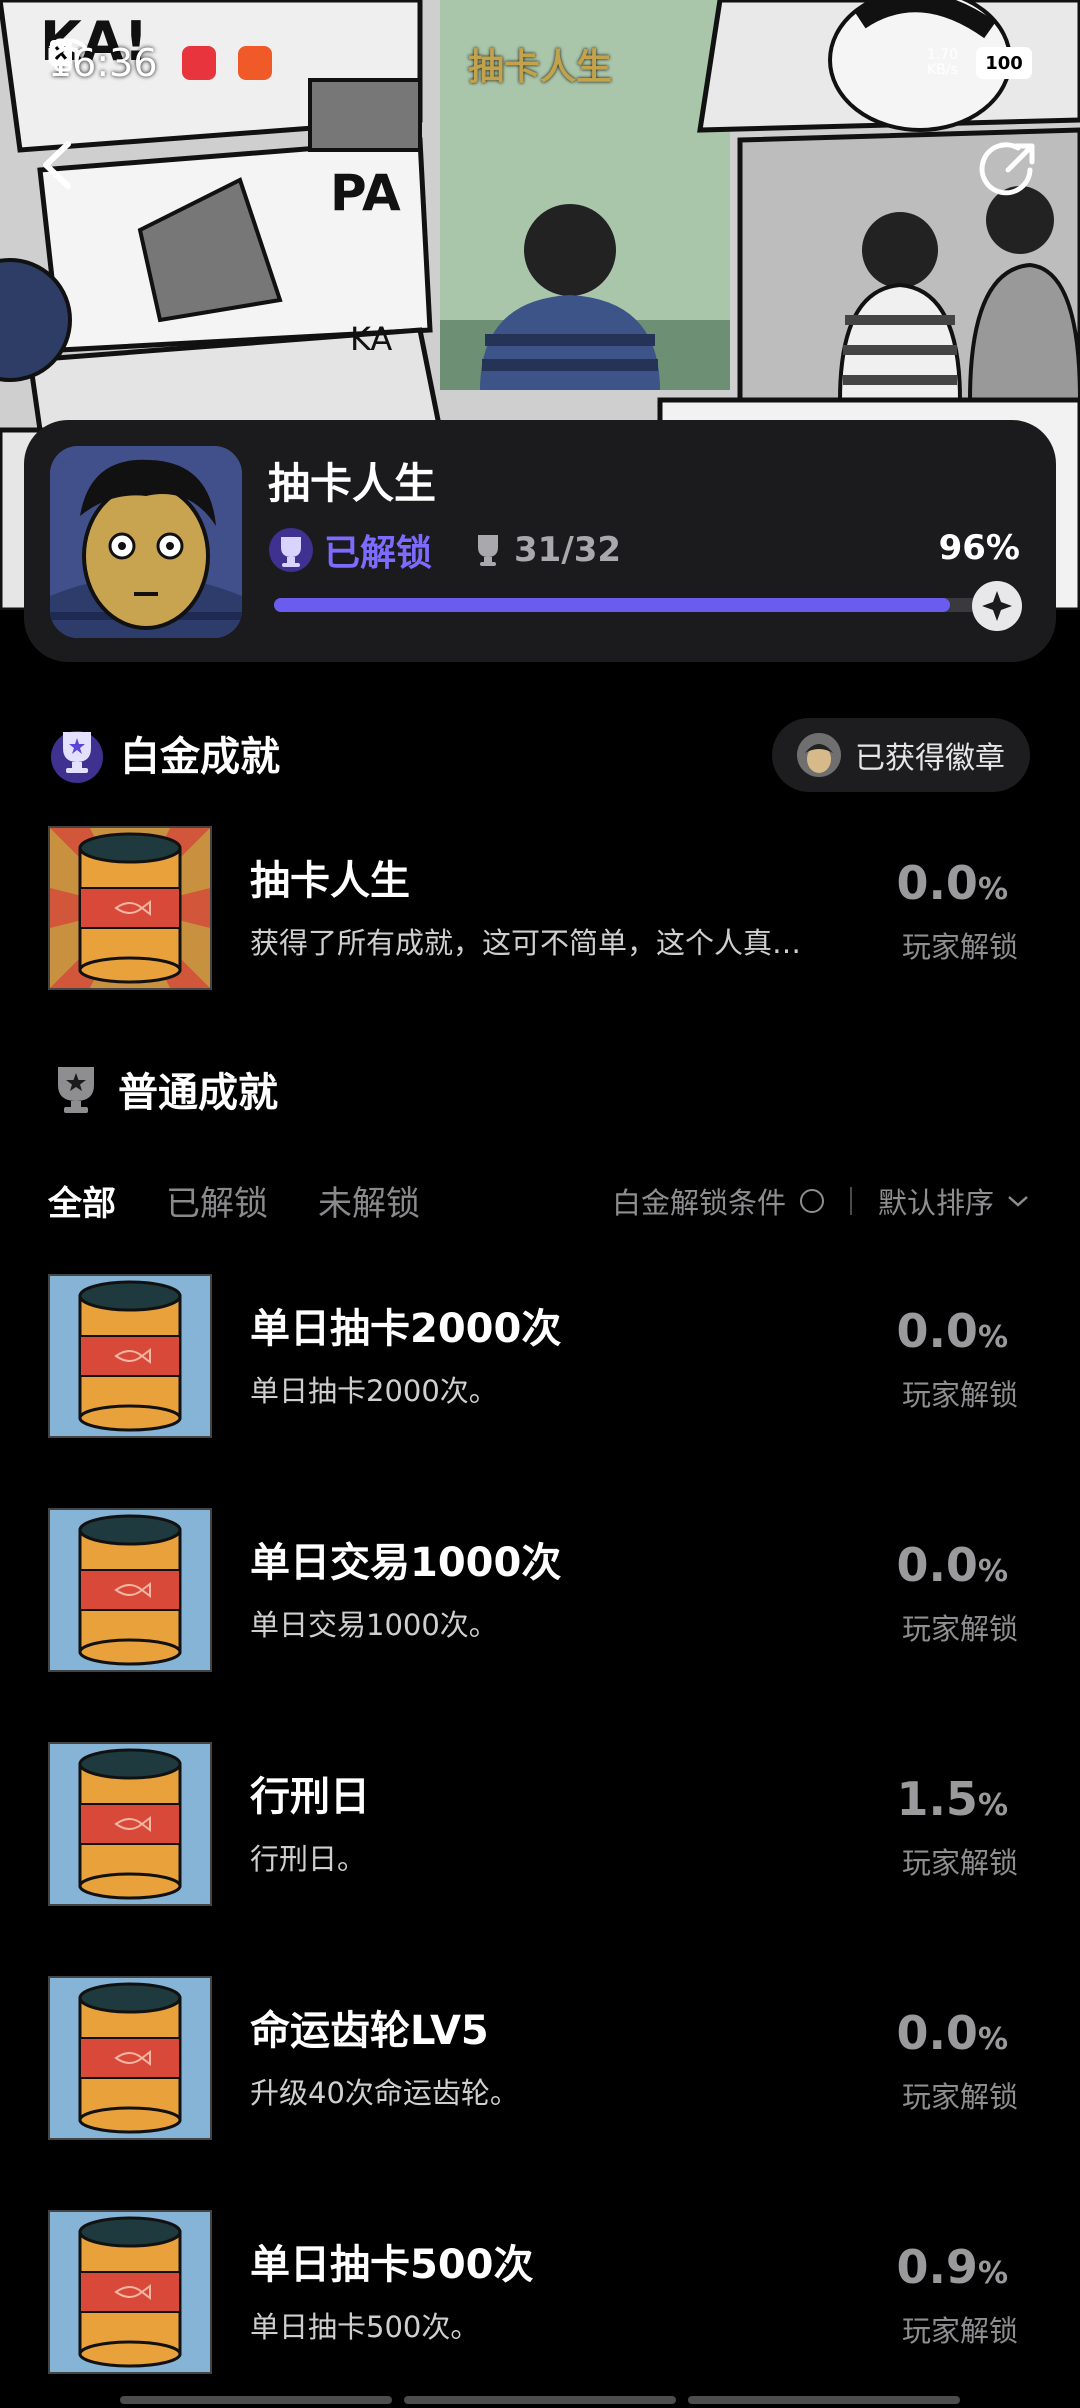  I want to click on normal-section-header: 普通成就, so click(163, 1089).